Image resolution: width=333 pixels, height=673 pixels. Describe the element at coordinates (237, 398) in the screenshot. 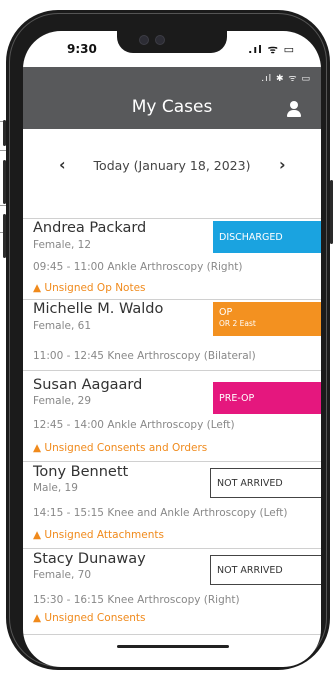

I see `status-label: PRE-OP` at that location.